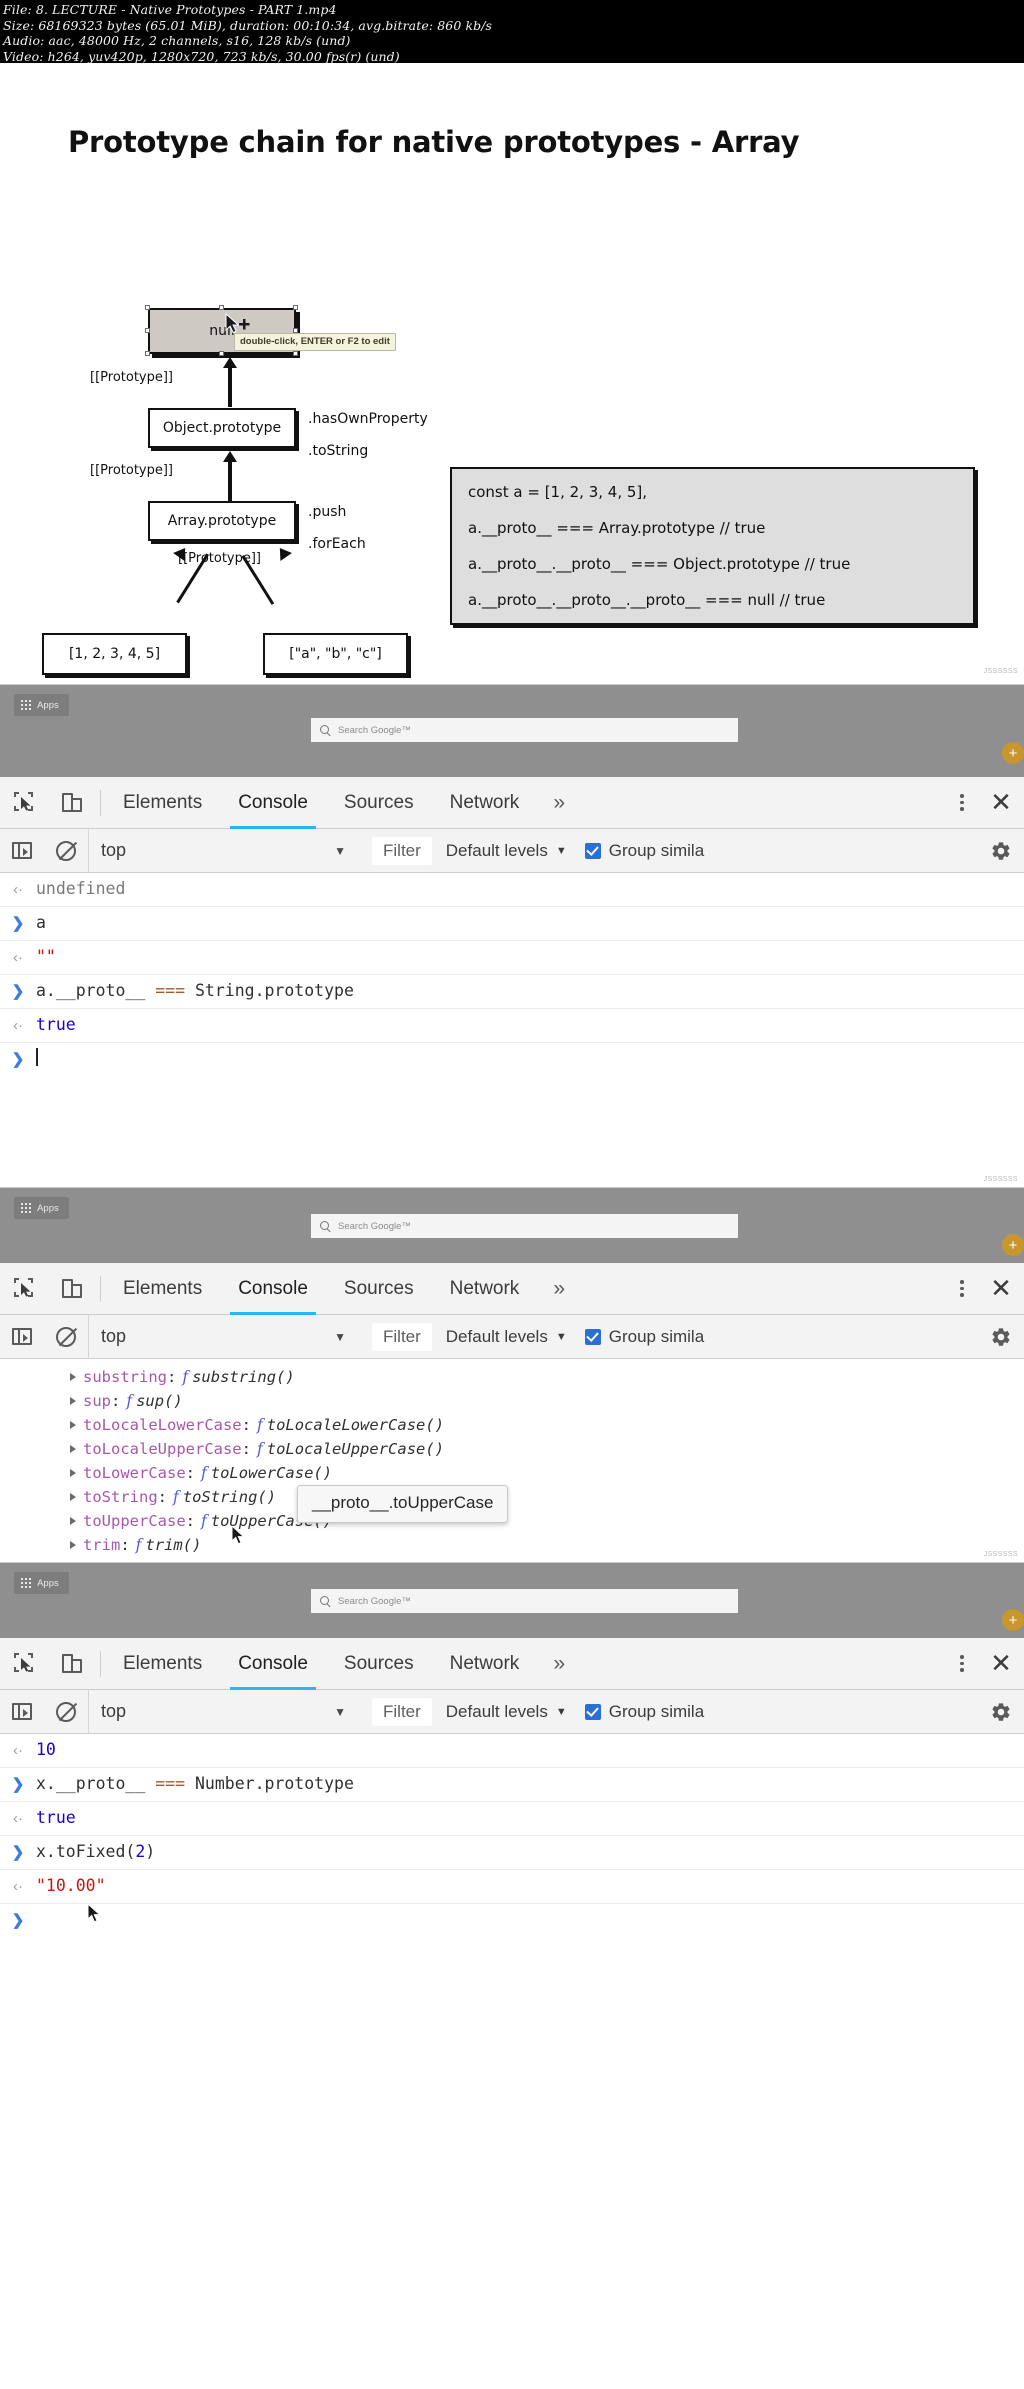 The width and height of the screenshot is (1024, 2389). I want to click on tab-console-1: Console, so click(273, 803).